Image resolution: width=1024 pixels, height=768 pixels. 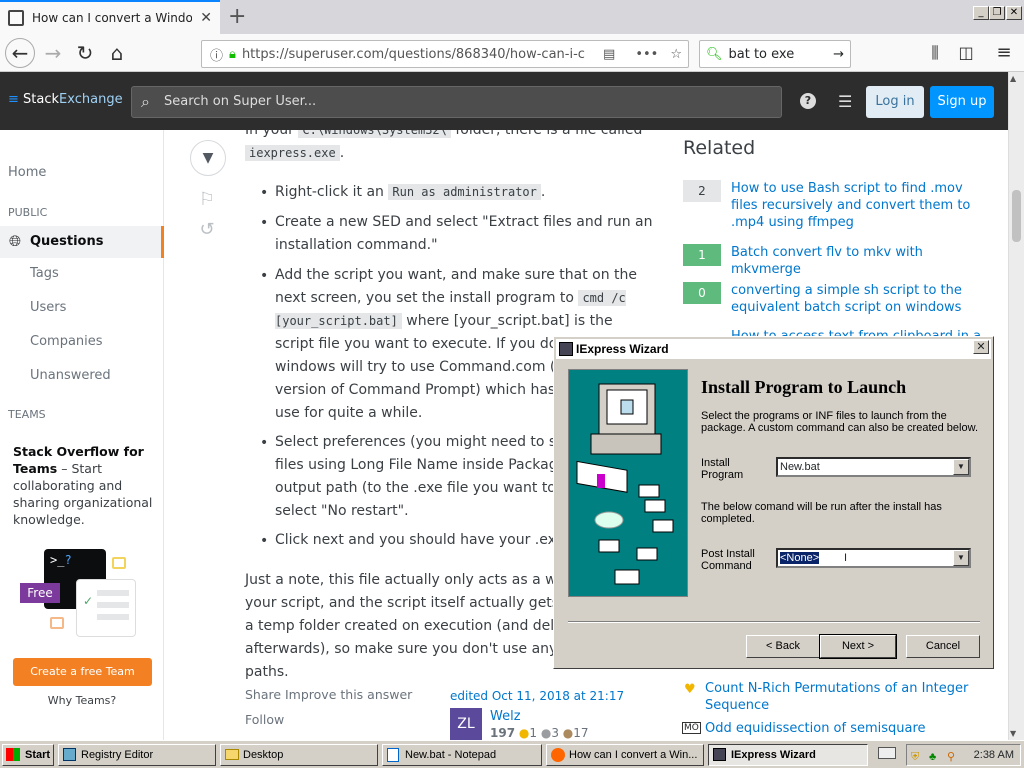 I want to click on dialog-titlebar: IExpress Wizard, so click(x=773, y=349).